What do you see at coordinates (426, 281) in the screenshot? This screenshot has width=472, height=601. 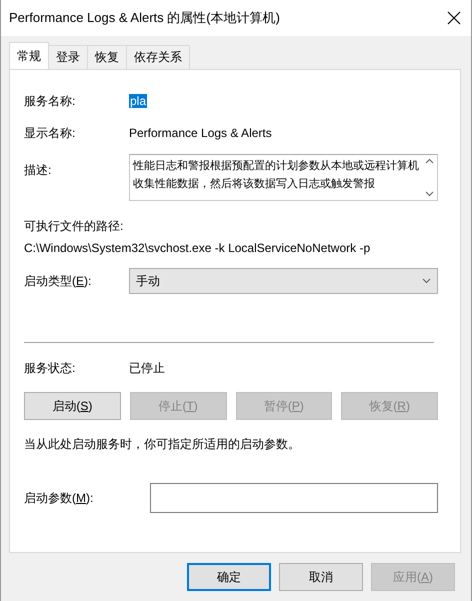 I see `chevron-down-icon` at bounding box center [426, 281].